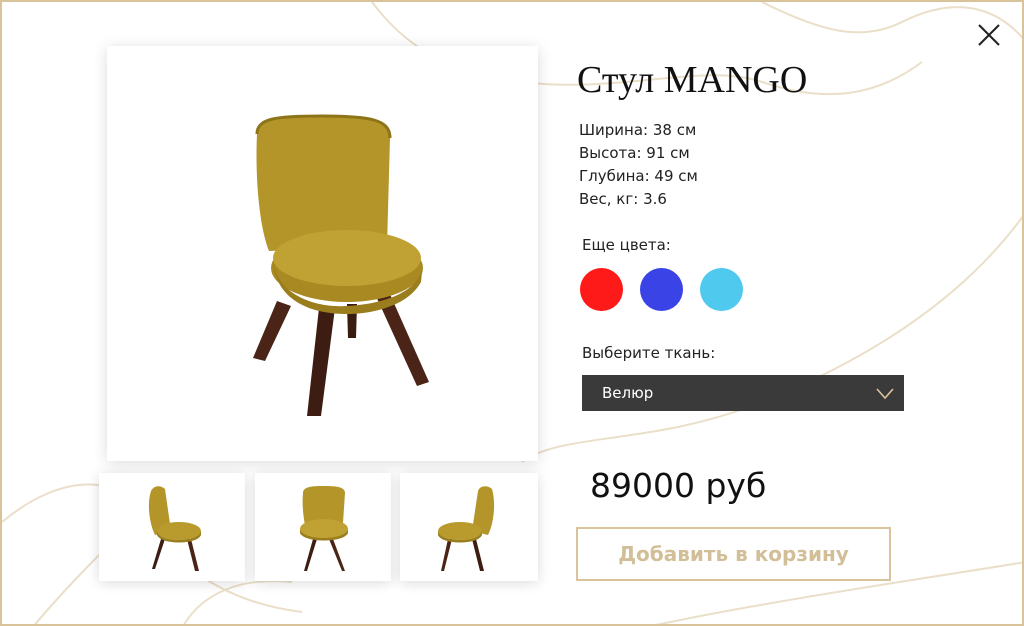  I want to click on close-button, so click(989, 35).